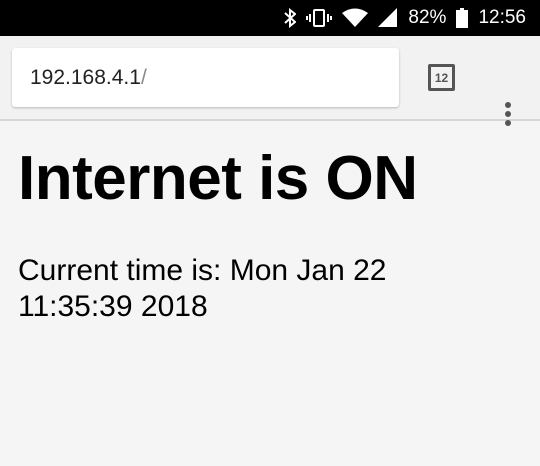  Describe the element at coordinates (270, 18) in the screenshot. I see `status-bar: 82% 12:56` at that location.